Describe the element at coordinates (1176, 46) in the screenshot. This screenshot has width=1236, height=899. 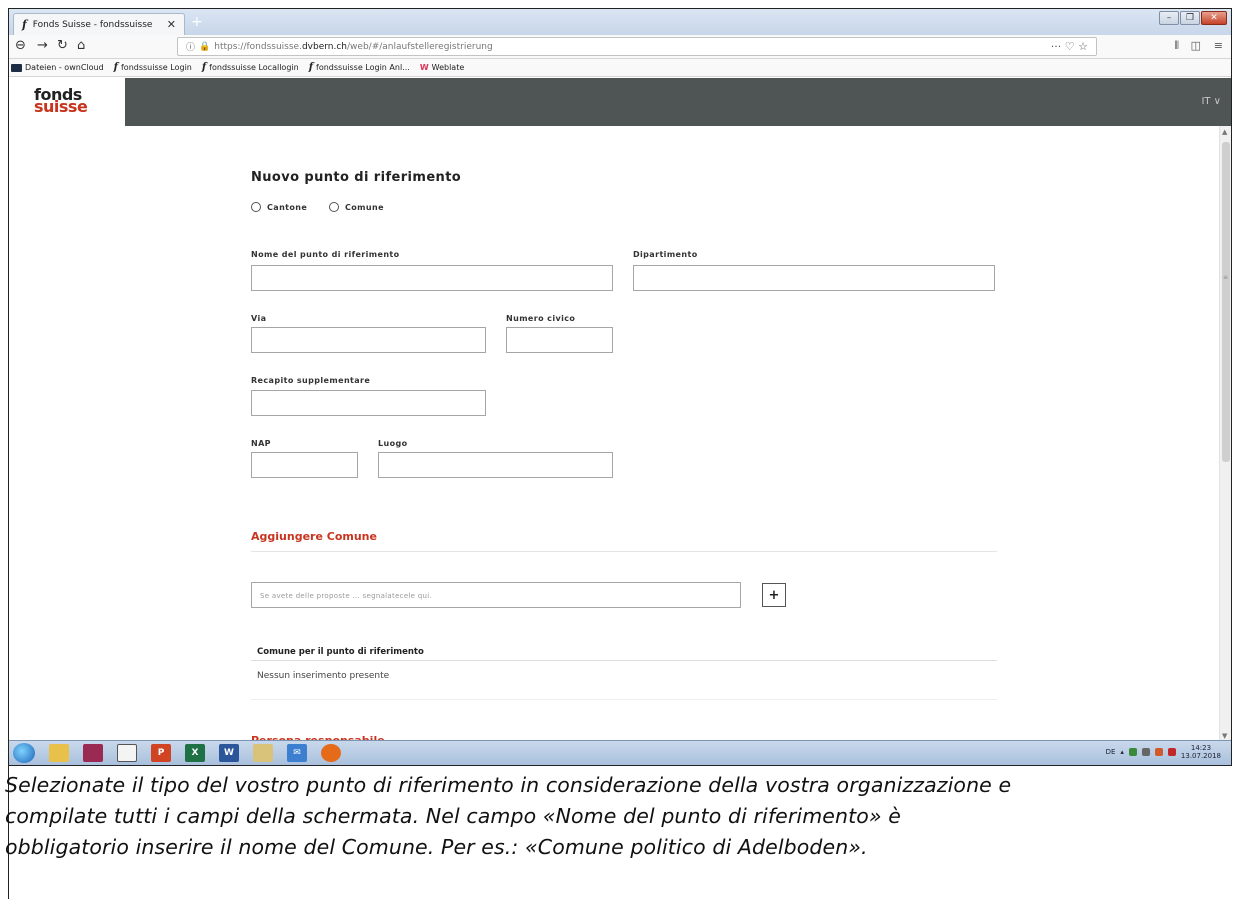
I see `library-icon: ⫴` at that location.